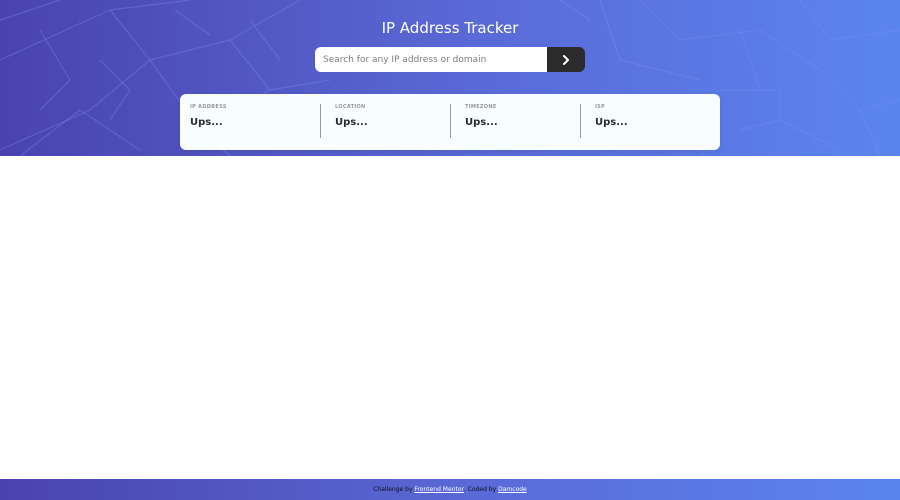  I want to click on info-label: IP Address, so click(208, 107).